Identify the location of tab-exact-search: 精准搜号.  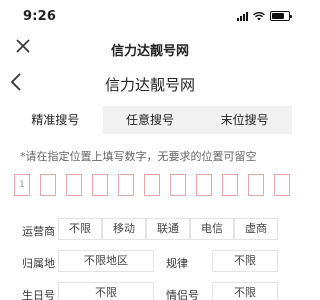
(55, 120).